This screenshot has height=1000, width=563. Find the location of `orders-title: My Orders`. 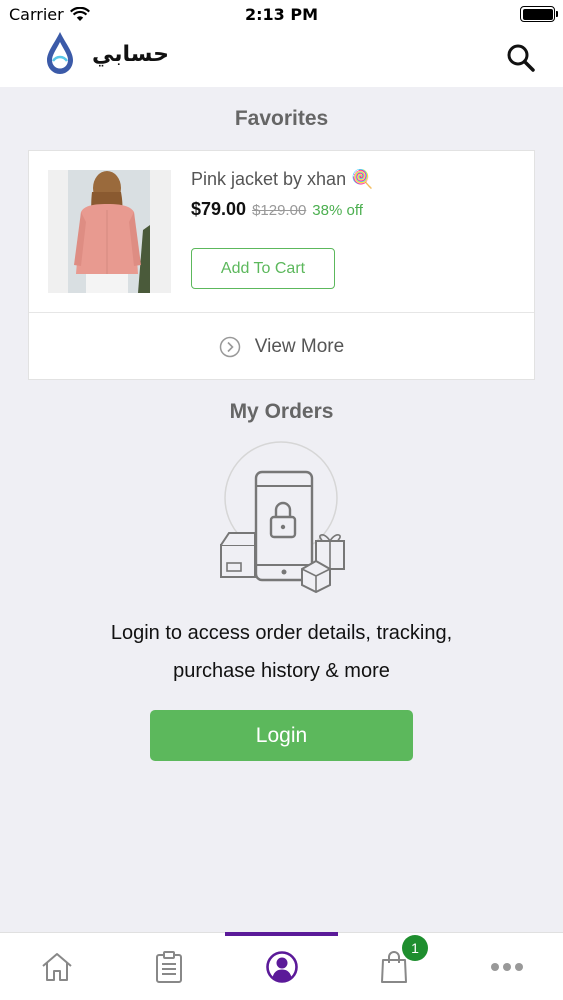

orders-title: My Orders is located at coordinates (281, 411).